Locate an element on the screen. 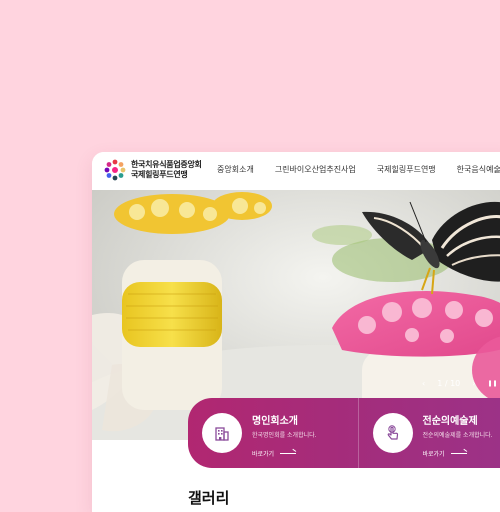 The width and height of the screenshot is (500, 512). slide-controls: ‹ 1 / 10 › ❚❚ is located at coordinates (460, 383).